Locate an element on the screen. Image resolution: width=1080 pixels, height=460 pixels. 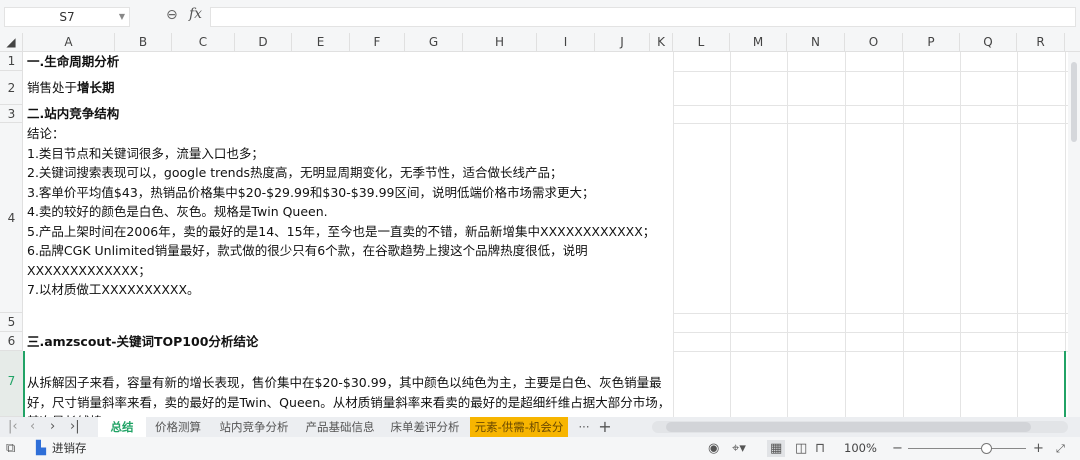
column-header: I is located at coordinates (566, 42).